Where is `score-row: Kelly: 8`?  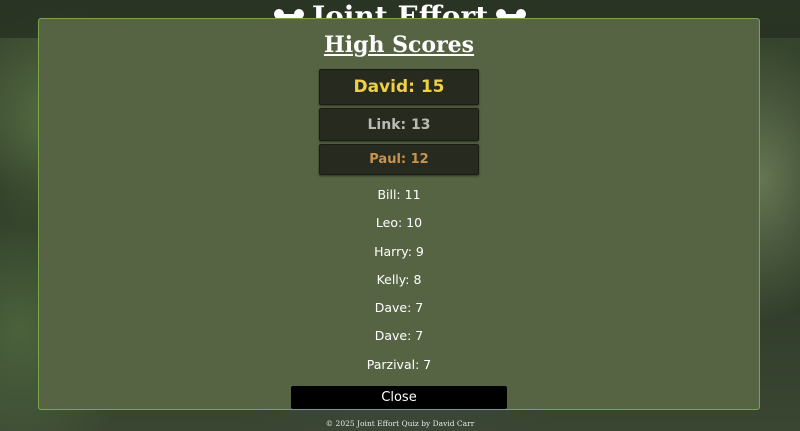
score-row: Kelly: 8 is located at coordinates (399, 279).